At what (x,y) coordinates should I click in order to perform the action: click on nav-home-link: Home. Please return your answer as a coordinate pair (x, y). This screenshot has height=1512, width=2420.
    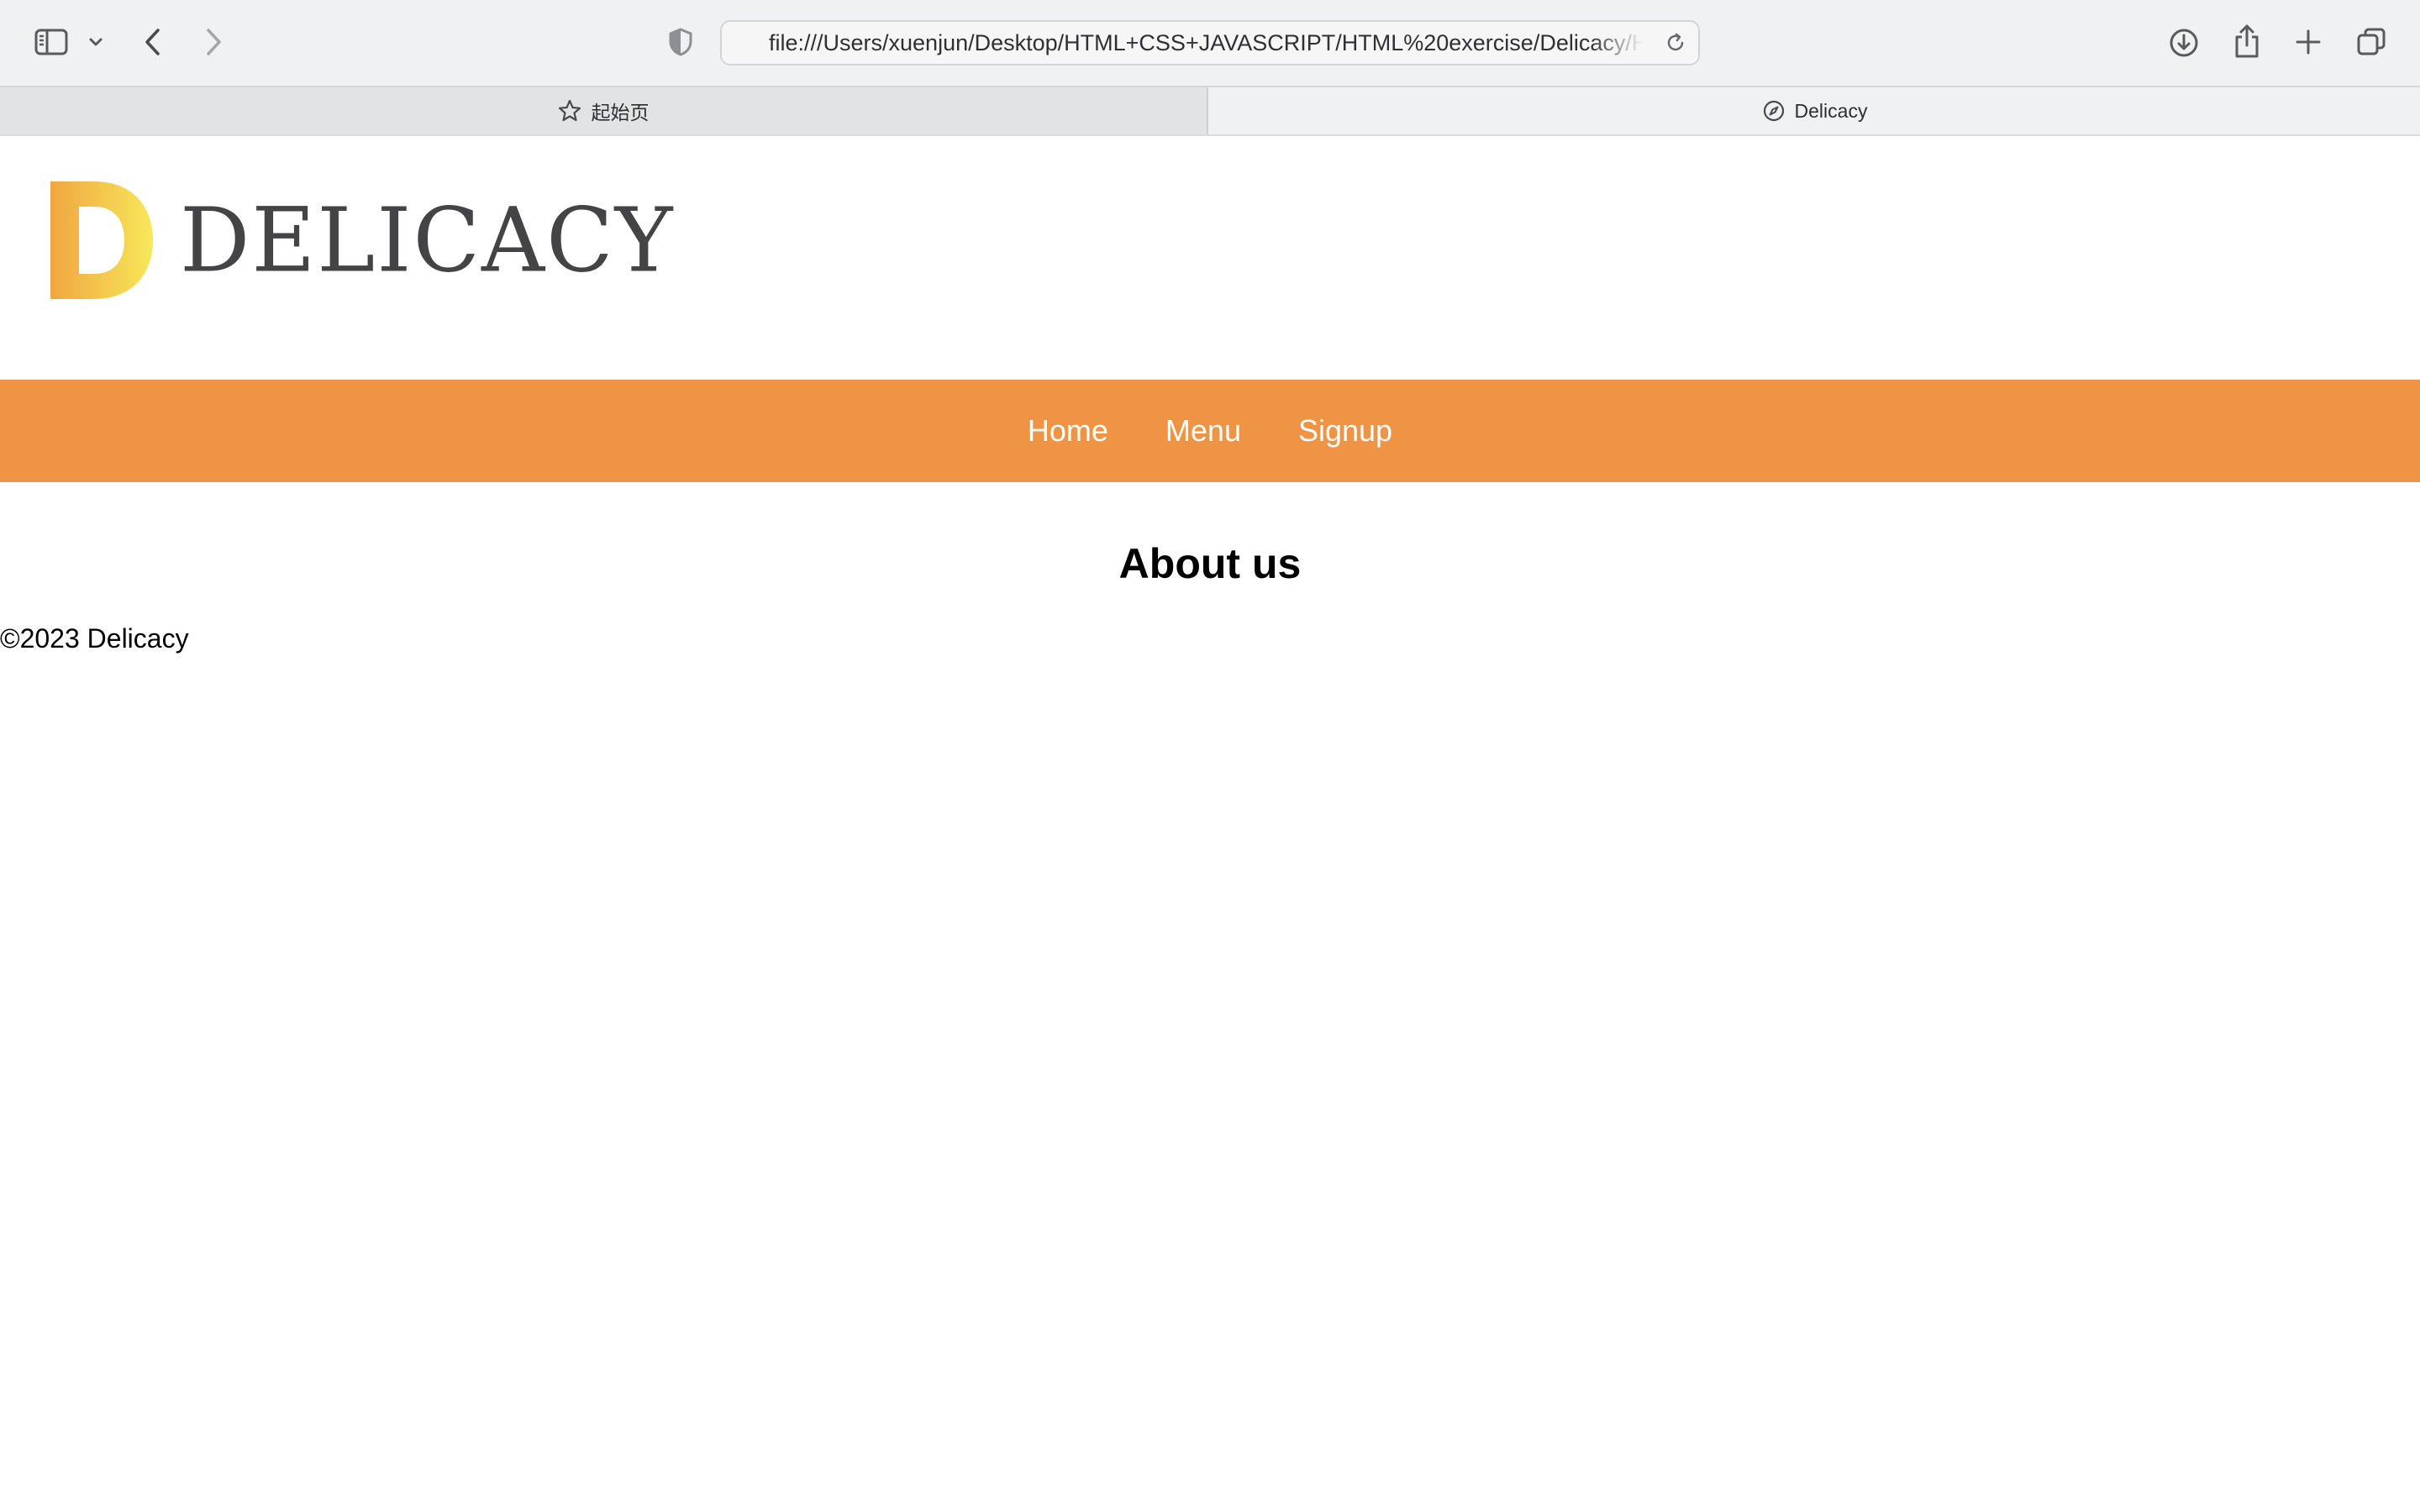
    Looking at the image, I should click on (1068, 431).